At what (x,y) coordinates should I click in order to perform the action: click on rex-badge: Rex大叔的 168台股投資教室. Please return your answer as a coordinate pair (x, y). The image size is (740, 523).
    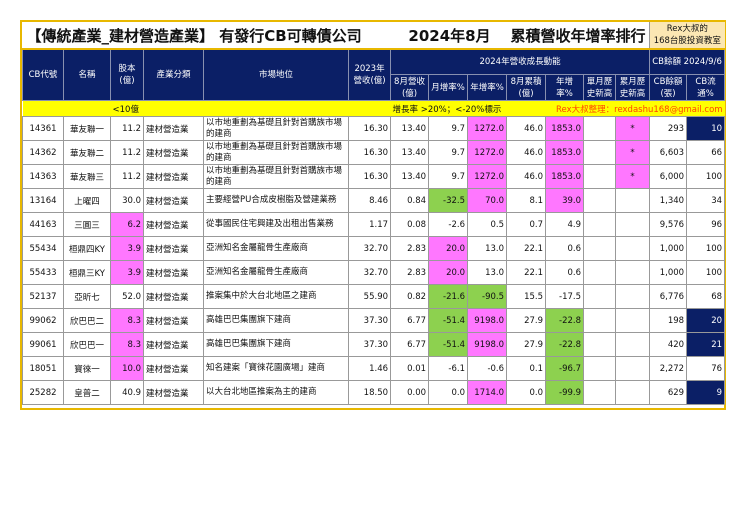
    Looking at the image, I should click on (687, 36).